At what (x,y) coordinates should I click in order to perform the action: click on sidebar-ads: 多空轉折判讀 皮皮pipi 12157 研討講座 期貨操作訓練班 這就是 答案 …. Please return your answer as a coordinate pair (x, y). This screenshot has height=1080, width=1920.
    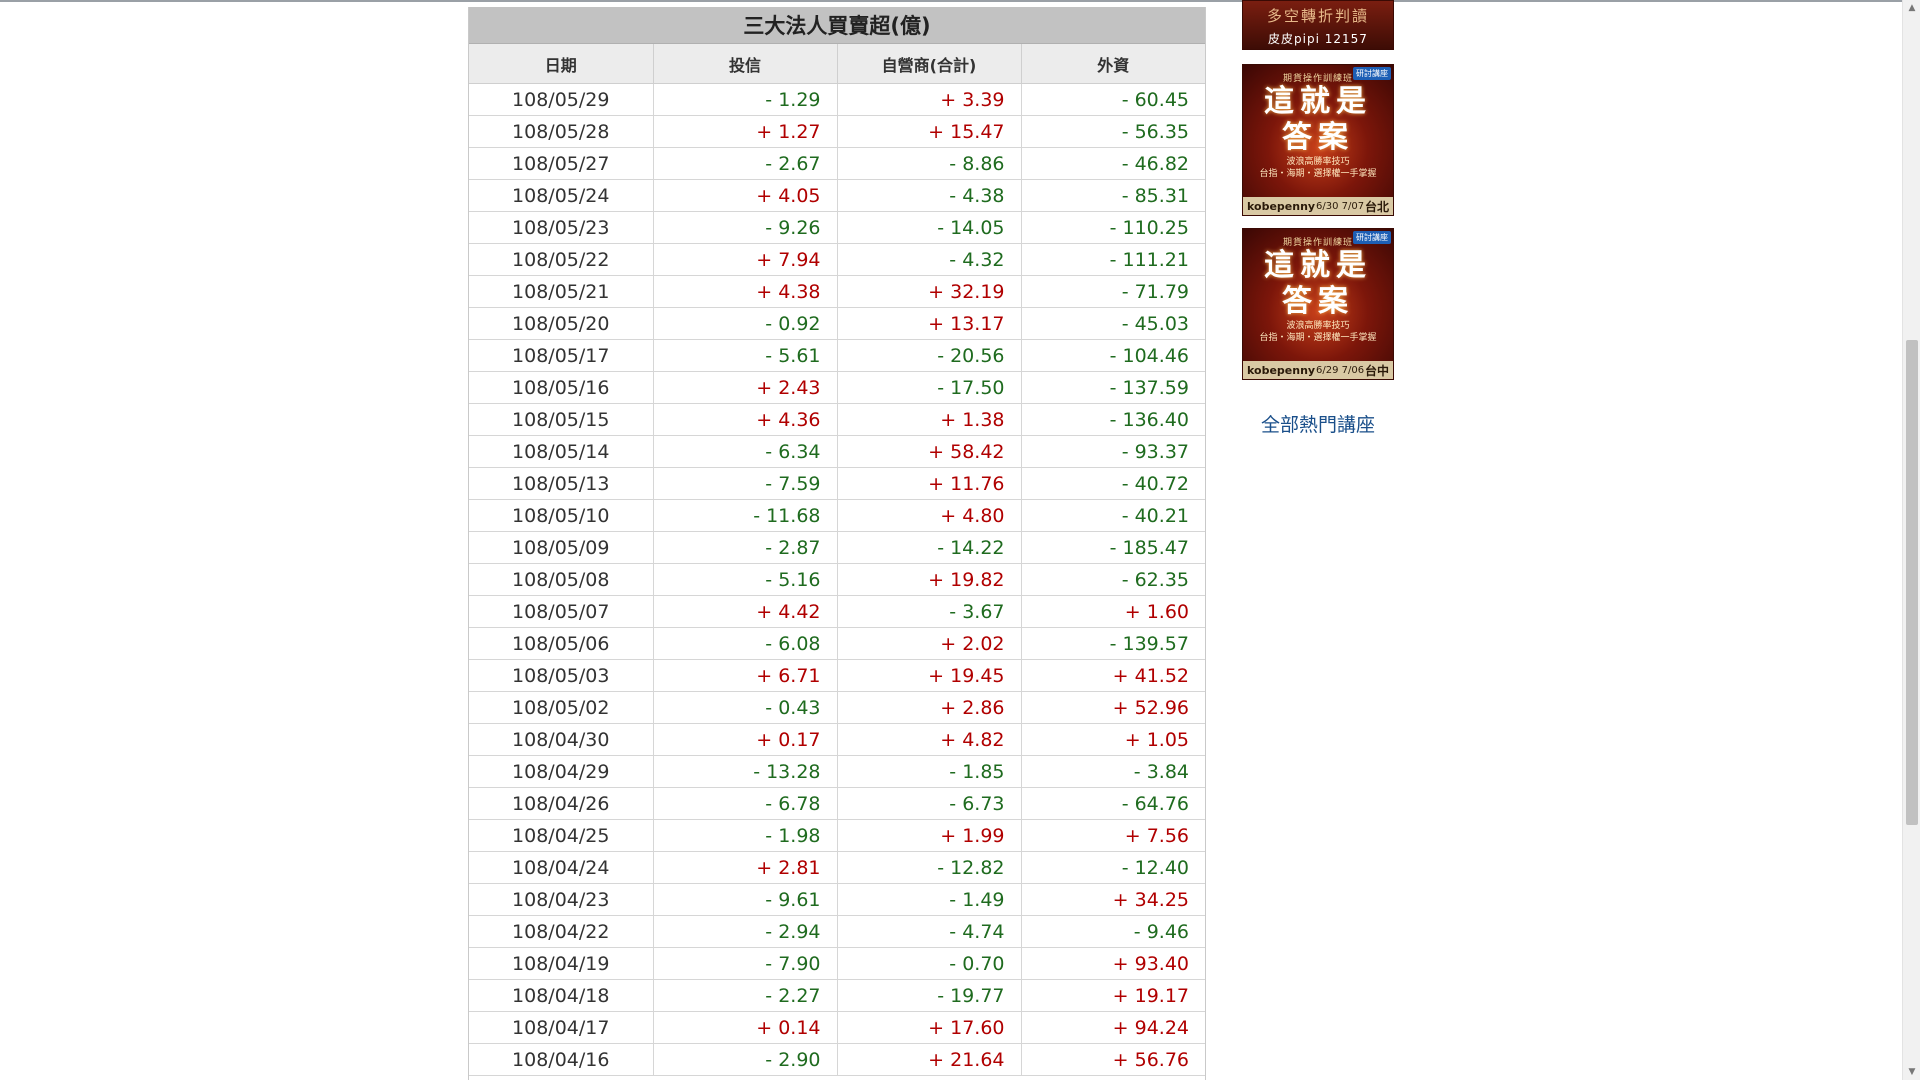
    Looking at the image, I should click on (1318, 218).